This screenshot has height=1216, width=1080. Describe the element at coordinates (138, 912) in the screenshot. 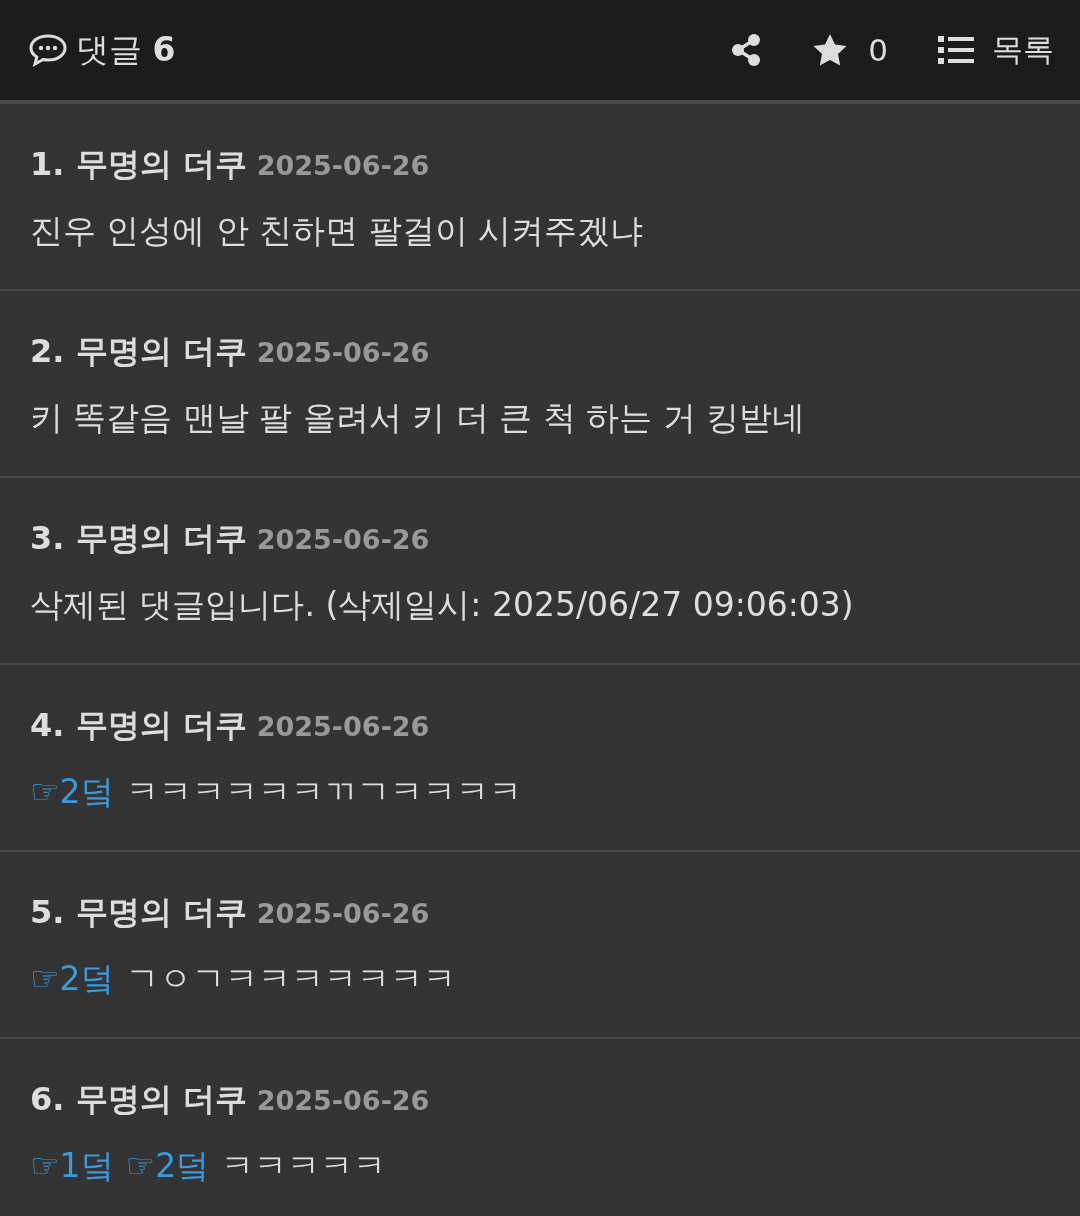

I see `comment-author: 5. 무명의 더쿠` at that location.